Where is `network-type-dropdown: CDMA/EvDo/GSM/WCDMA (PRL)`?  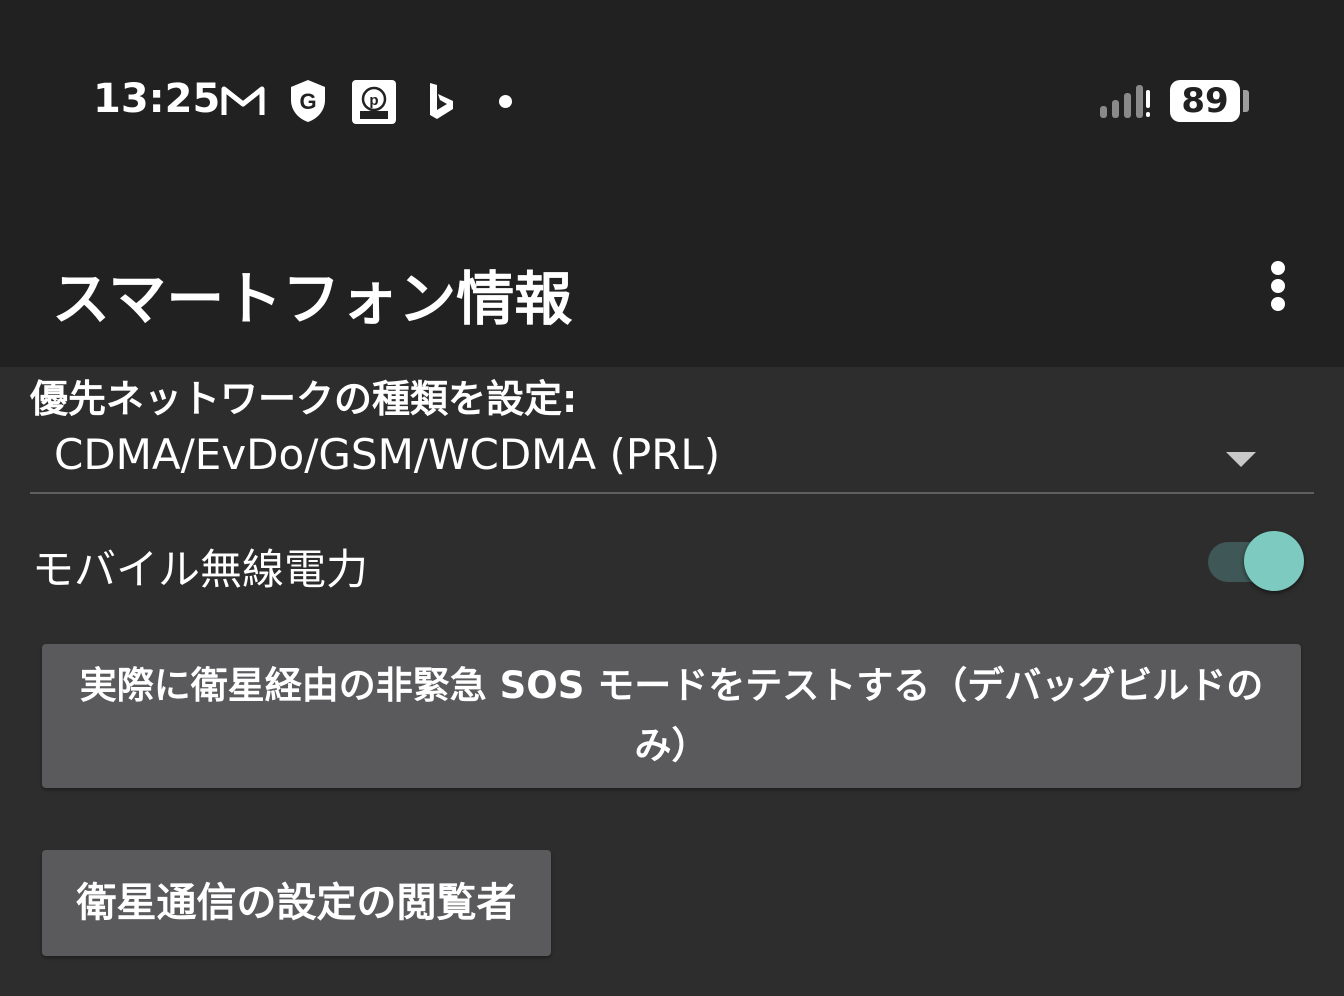 network-type-dropdown: CDMA/EvDo/GSM/WCDMA (PRL) is located at coordinates (672, 460).